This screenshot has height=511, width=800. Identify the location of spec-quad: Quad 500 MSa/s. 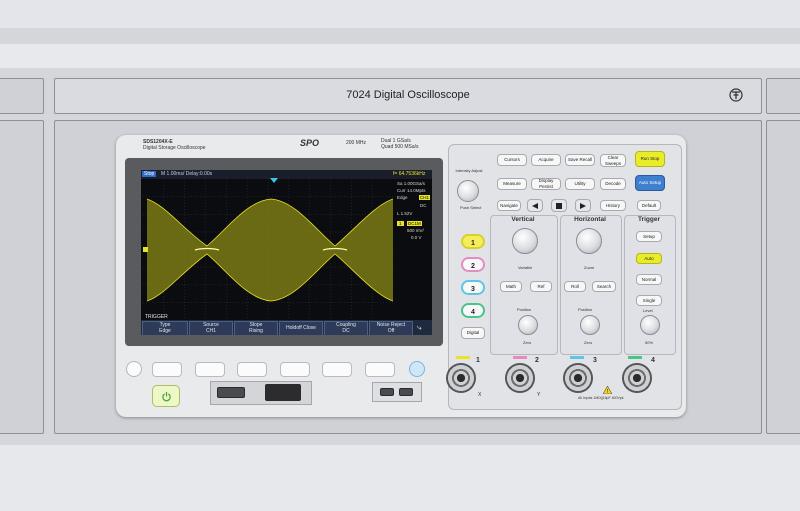
(400, 147).